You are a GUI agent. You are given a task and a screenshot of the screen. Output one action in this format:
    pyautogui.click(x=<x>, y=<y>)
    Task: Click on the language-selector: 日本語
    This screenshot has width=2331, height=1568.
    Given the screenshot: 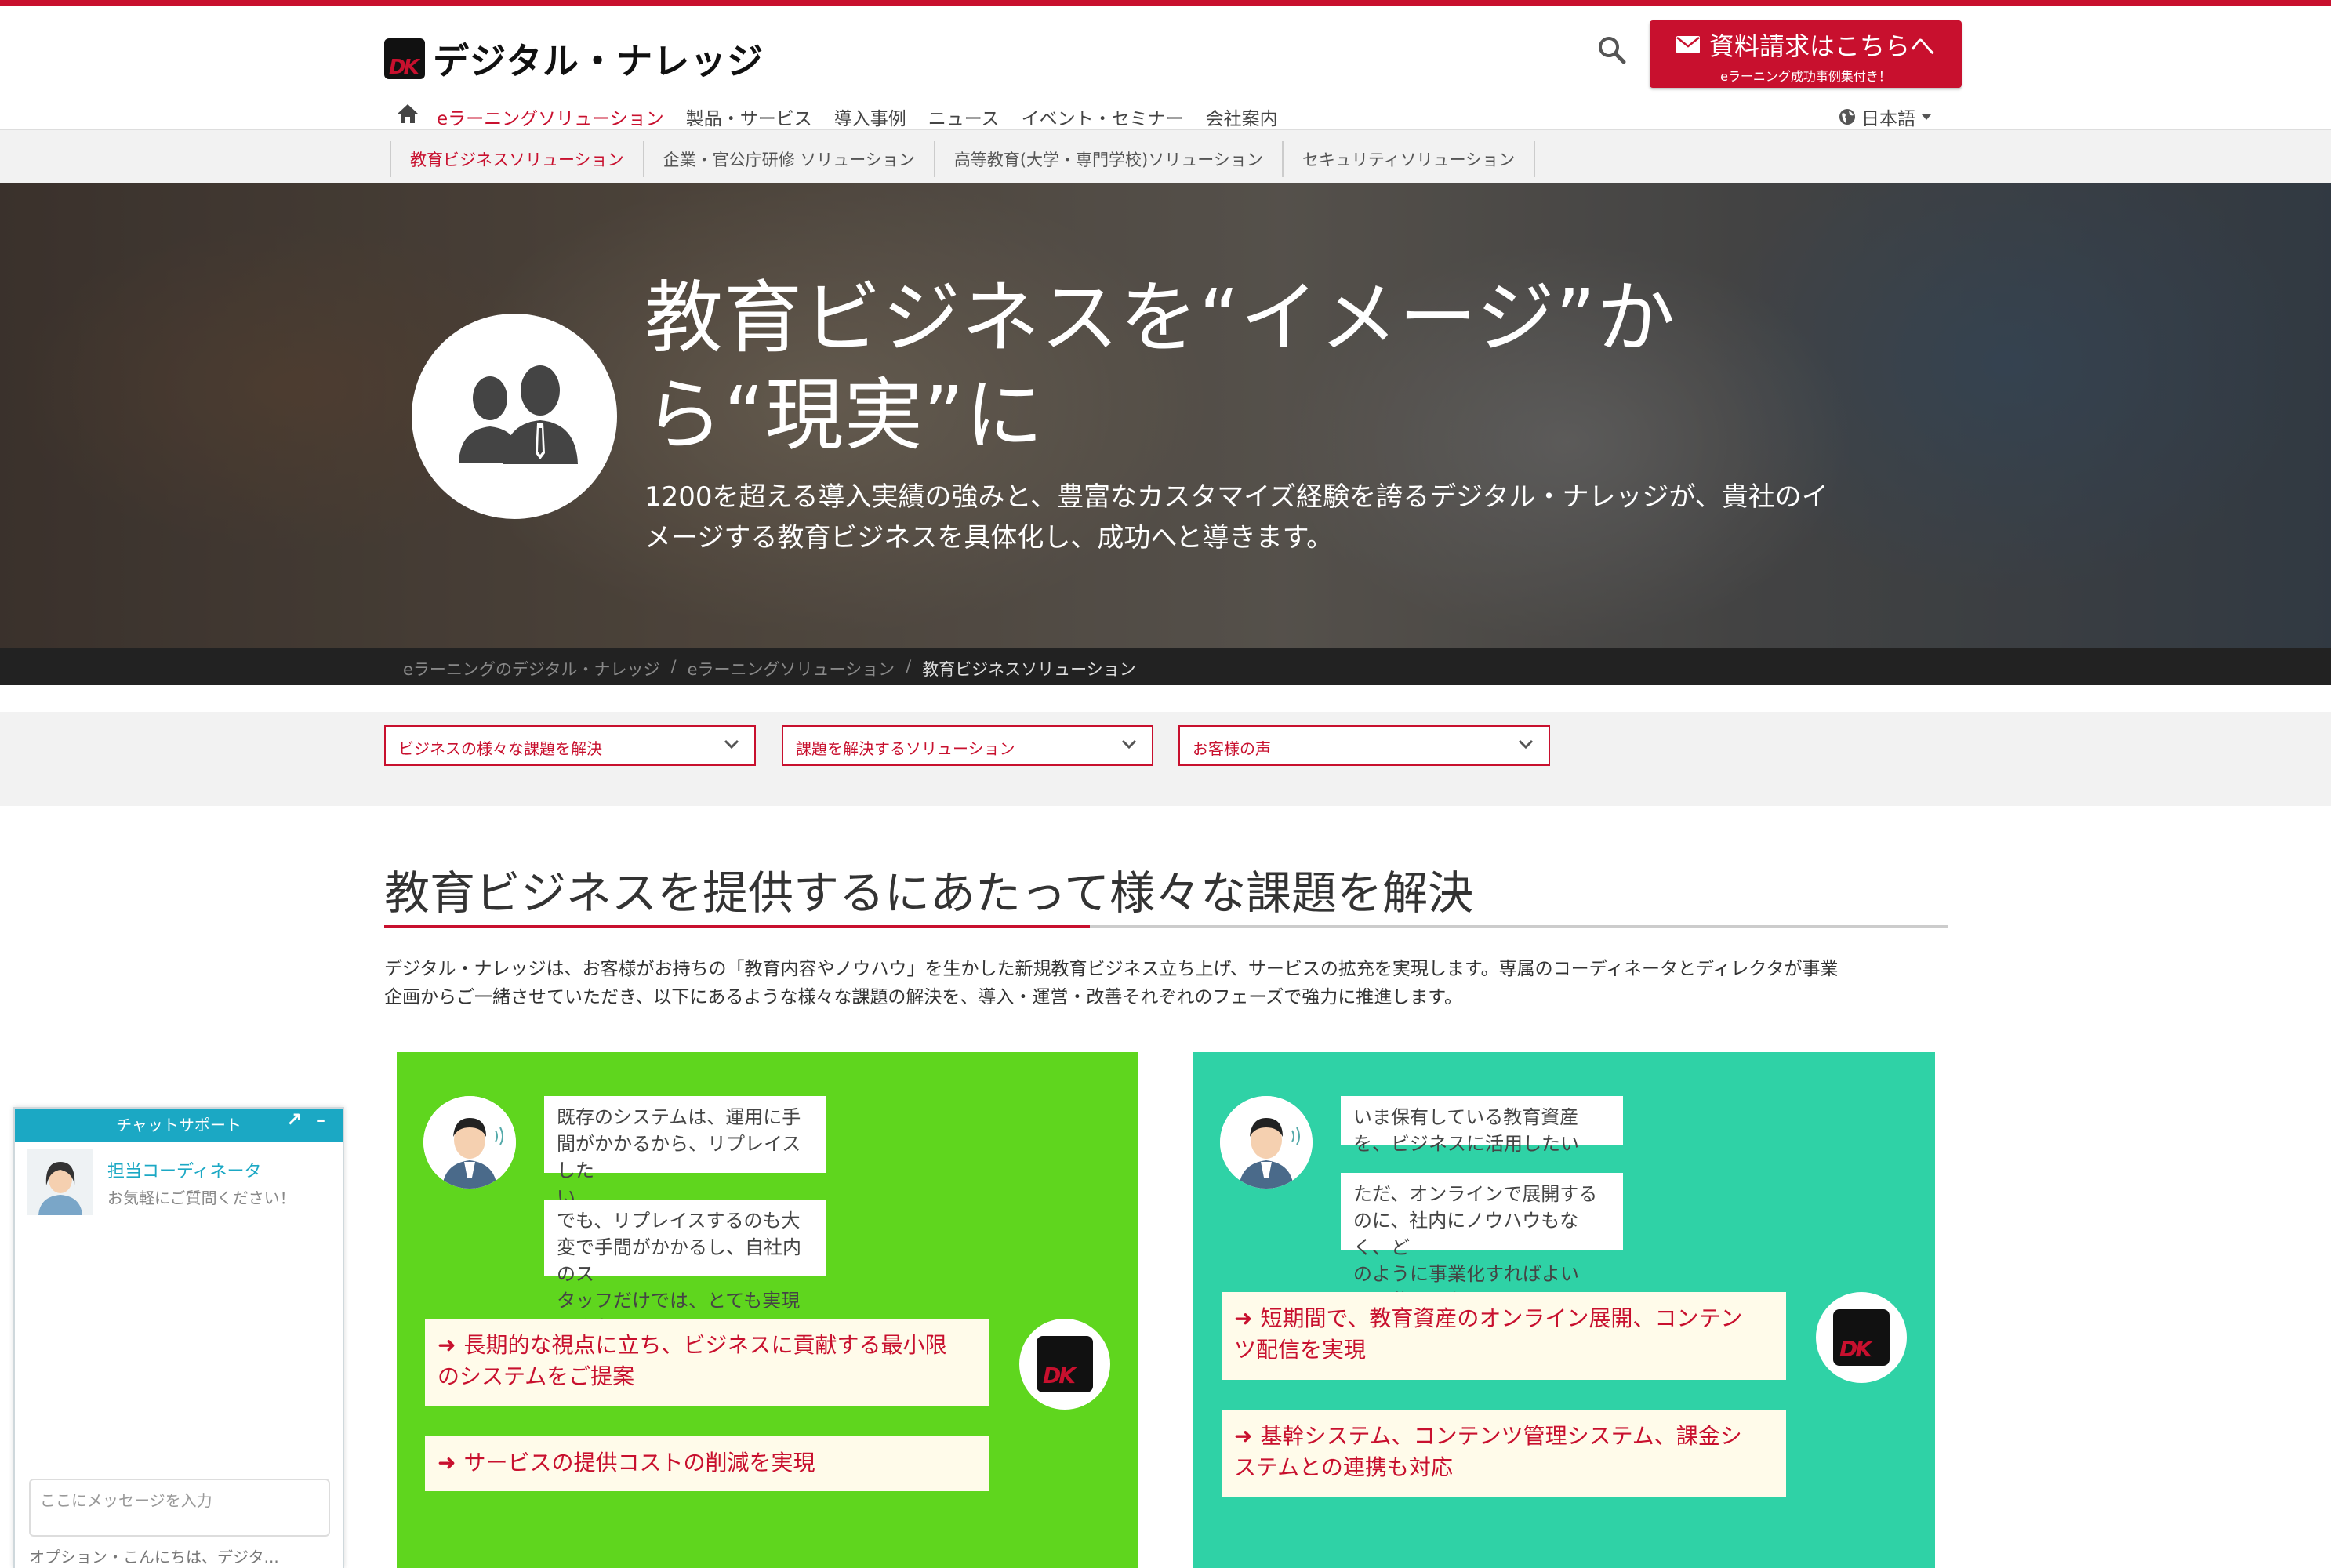 What is the action you would take?
    pyautogui.click(x=1887, y=117)
    